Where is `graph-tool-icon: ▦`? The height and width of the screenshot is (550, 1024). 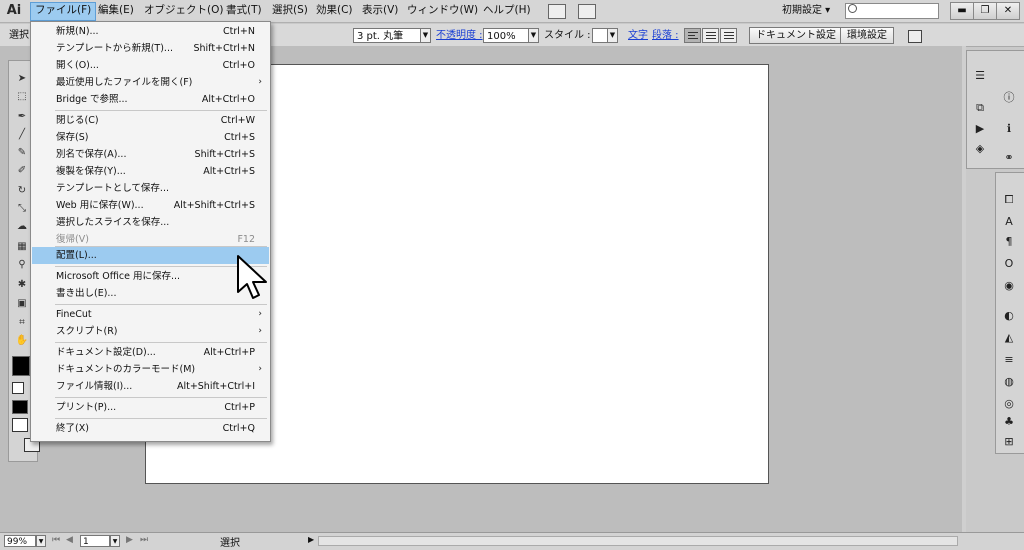 graph-tool-icon: ▦ is located at coordinates (22, 247).